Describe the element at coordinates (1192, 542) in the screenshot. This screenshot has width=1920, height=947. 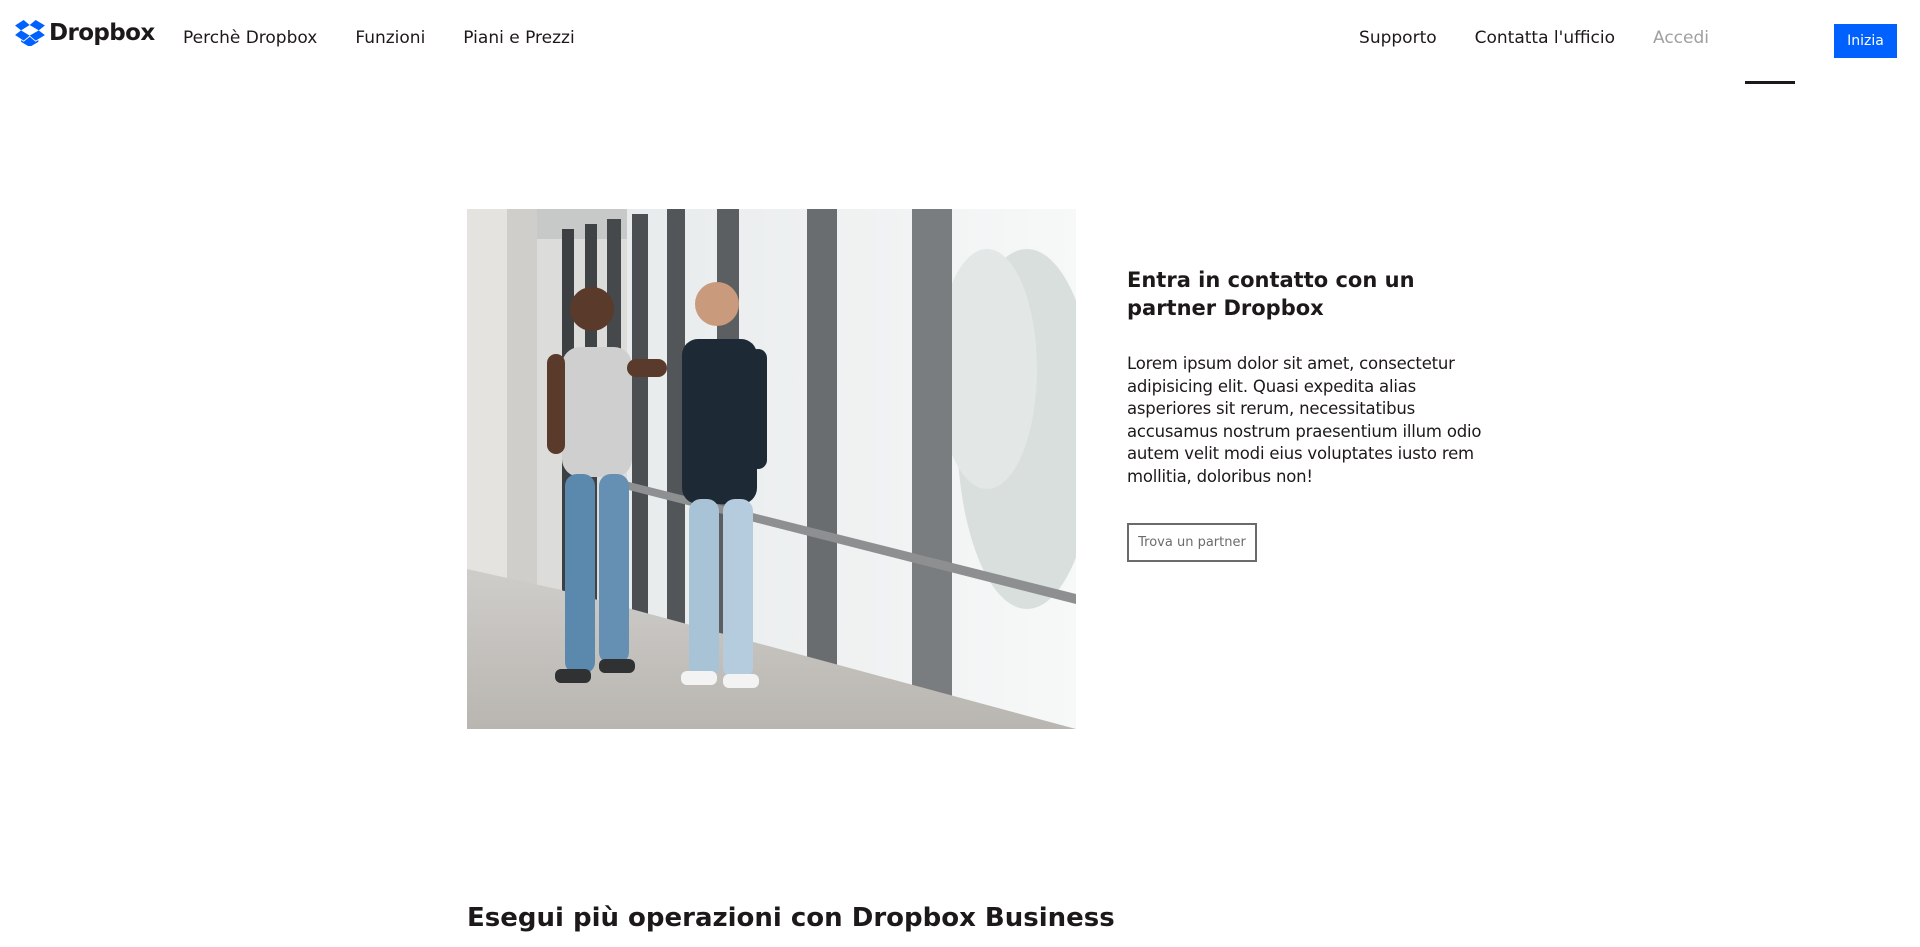
I see `find-partner-button: Trova un partner` at that location.